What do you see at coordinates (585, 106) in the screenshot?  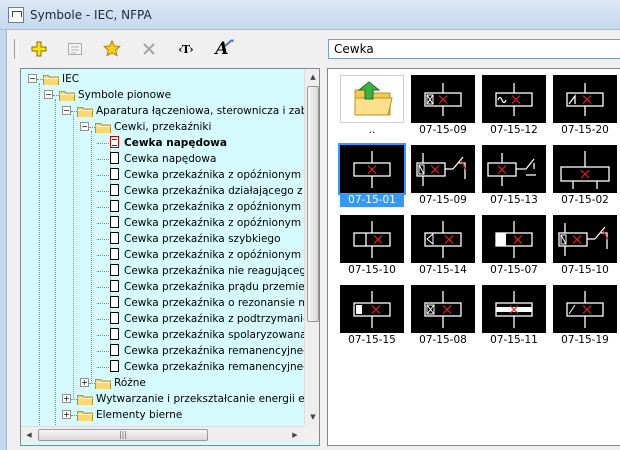 I see `symbol-tile: 07-15-20` at bounding box center [585, 106].